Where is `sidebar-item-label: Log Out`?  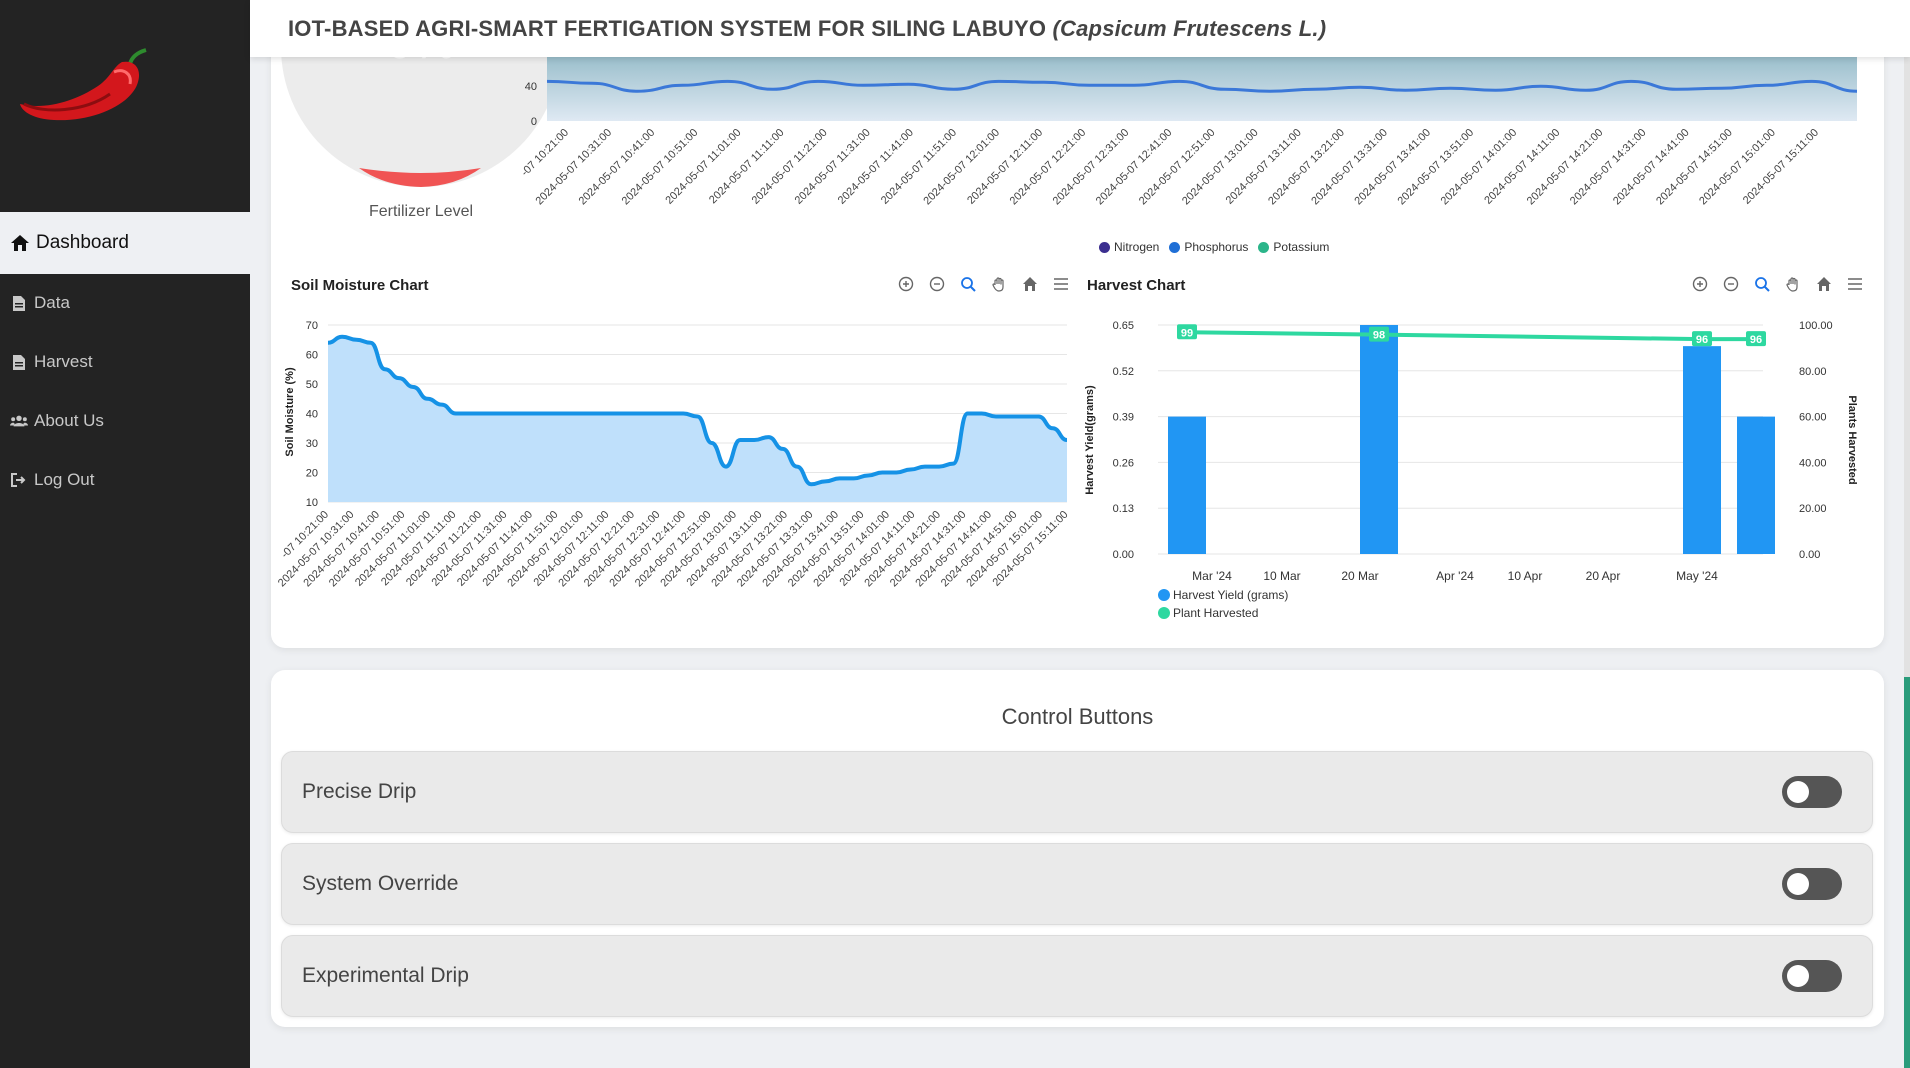
sidebar-item-label: Log Out is located at coordinates (64, 479).